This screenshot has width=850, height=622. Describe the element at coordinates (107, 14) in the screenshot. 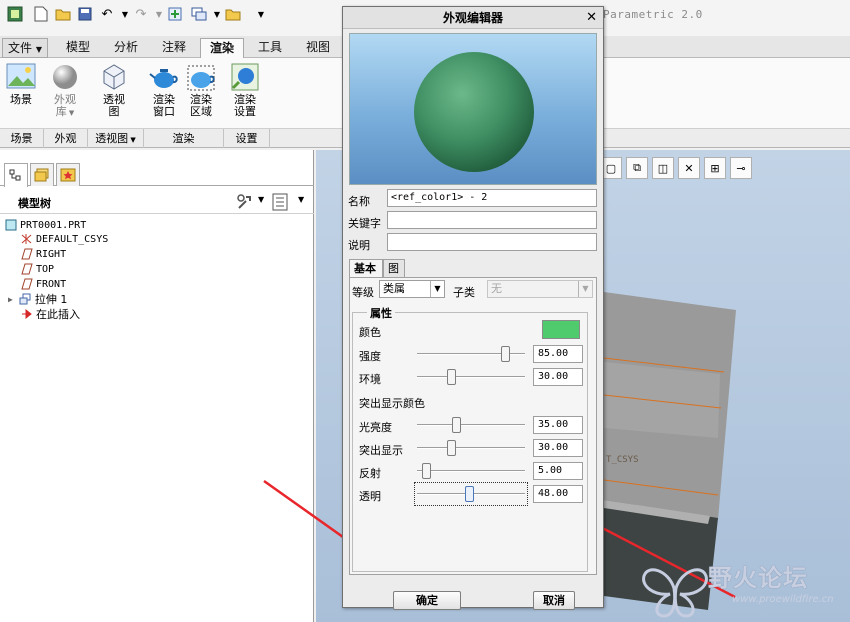

I see `undo-icon: ↶` at that location.